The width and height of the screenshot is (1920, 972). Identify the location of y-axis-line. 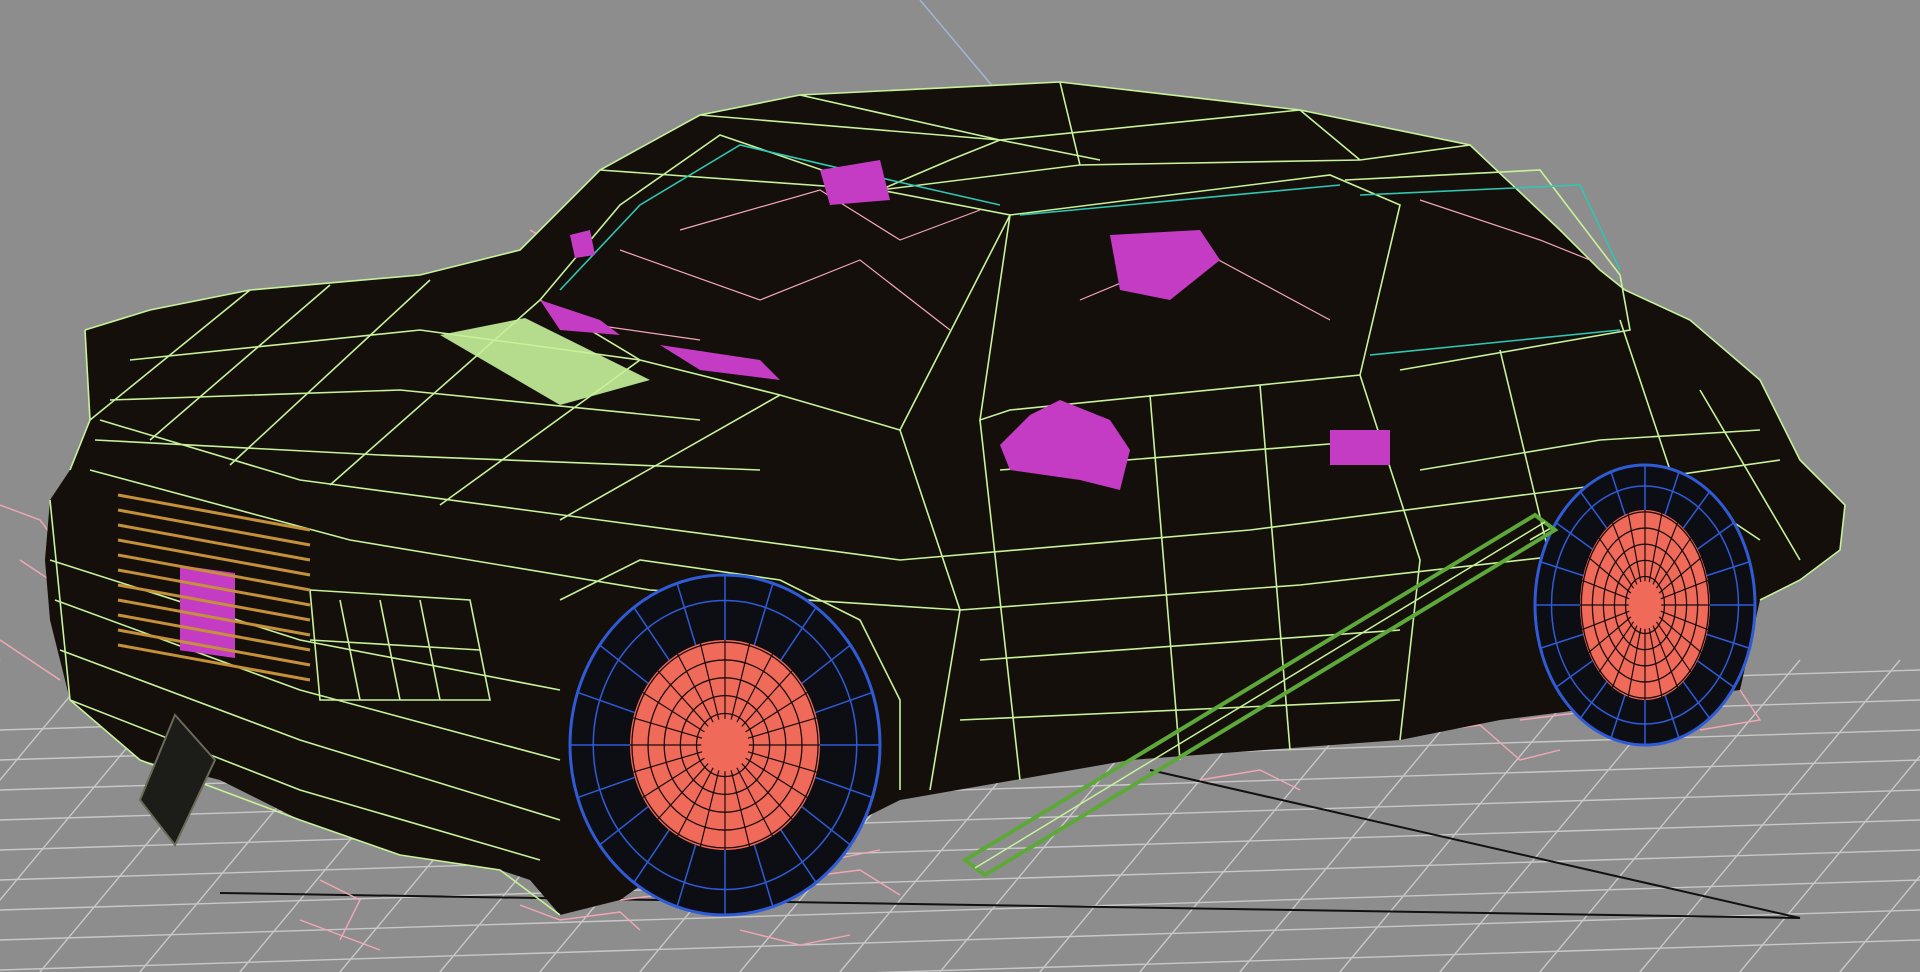
(960, 48).